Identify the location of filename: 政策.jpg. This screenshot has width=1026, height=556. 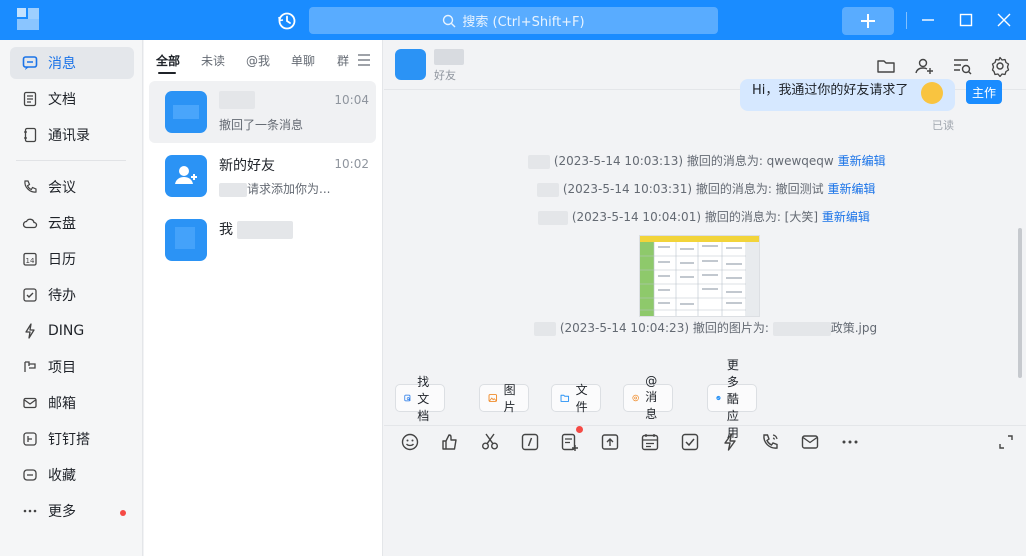
(854, 328).